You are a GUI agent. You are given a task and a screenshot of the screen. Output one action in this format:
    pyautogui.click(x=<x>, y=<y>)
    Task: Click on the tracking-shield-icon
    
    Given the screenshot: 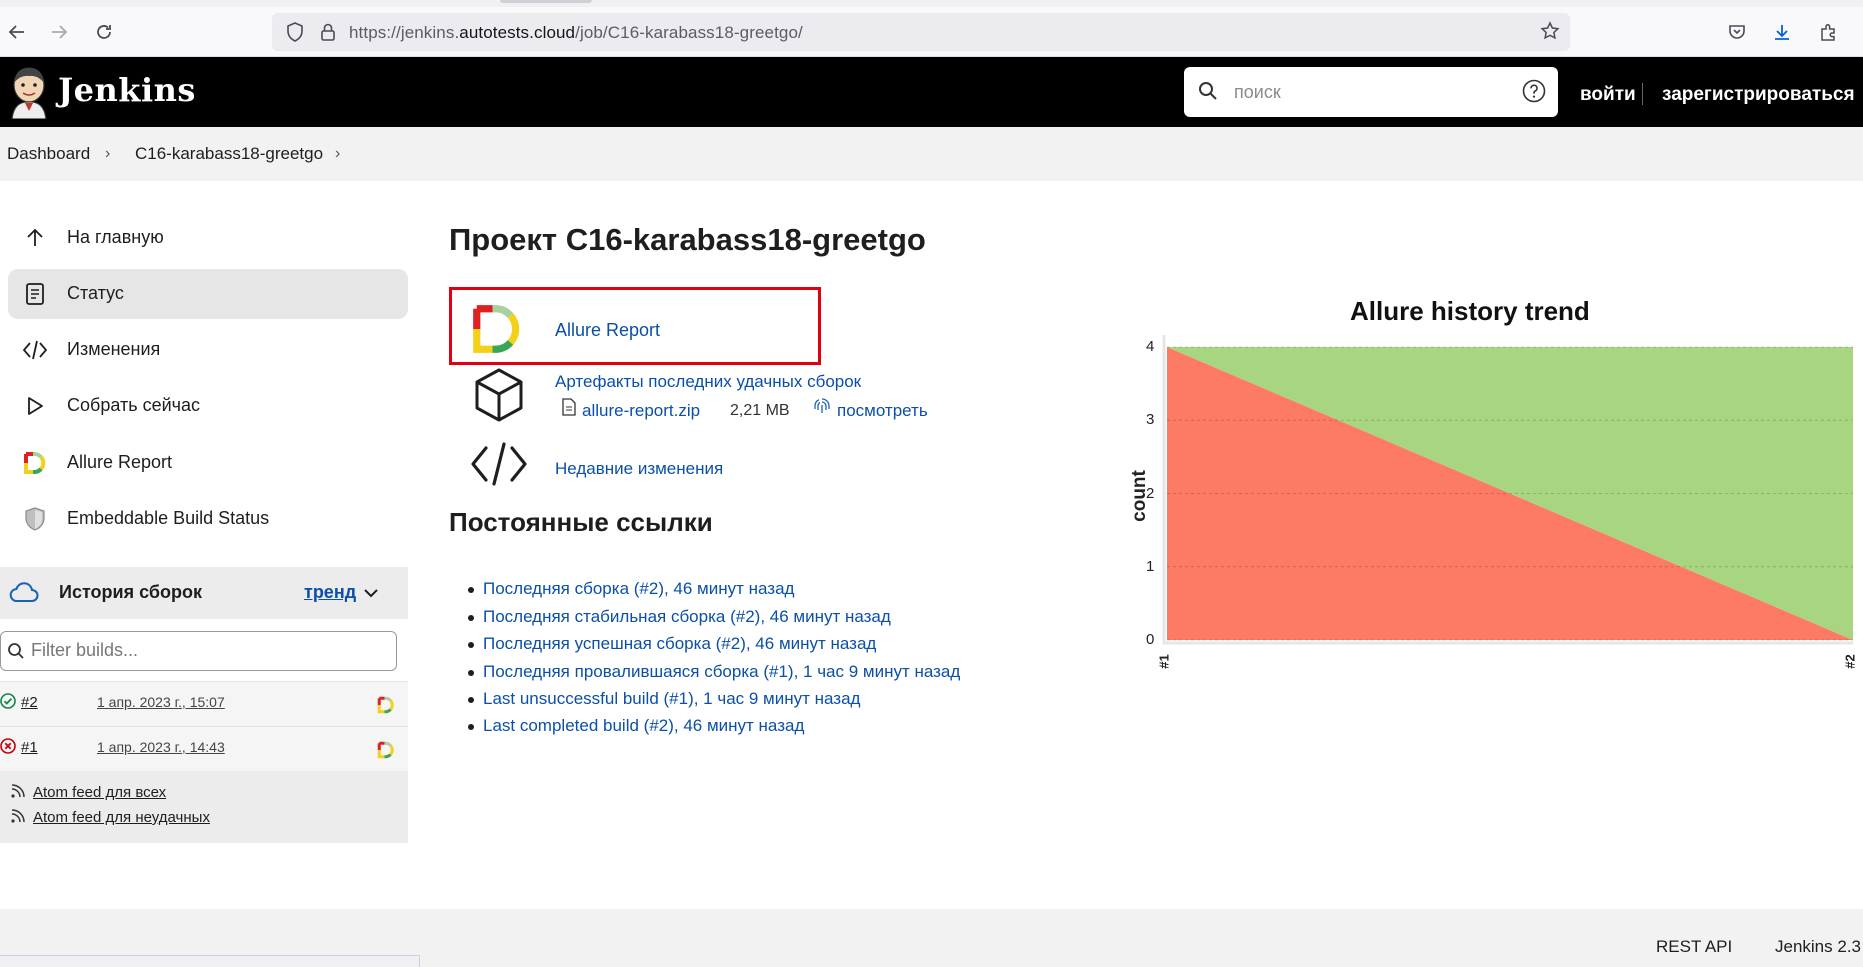 What is the action you would take?
    pyautogui.click(x=295, y=34)
    